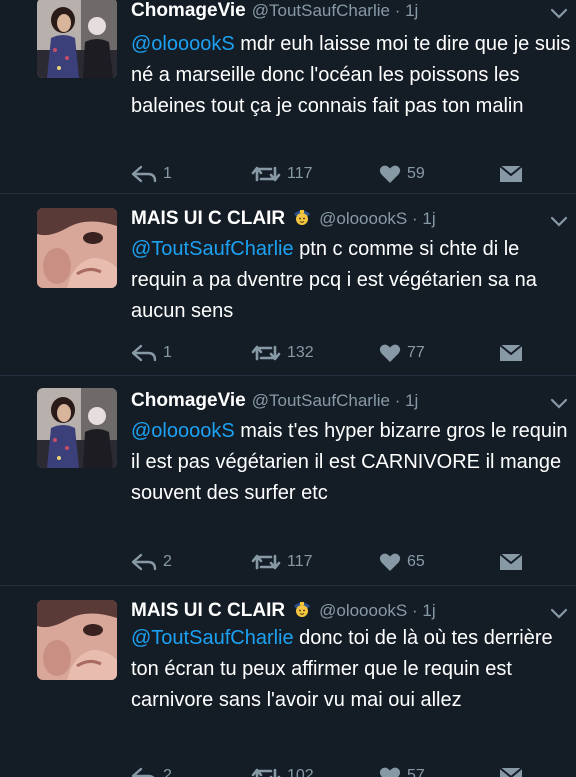 The width and height of the screenshot is (576, 777). What do you see at coordinates (416, 352) in the screenshot?
I see `like-count: 77` at bounding box center [416, 352].